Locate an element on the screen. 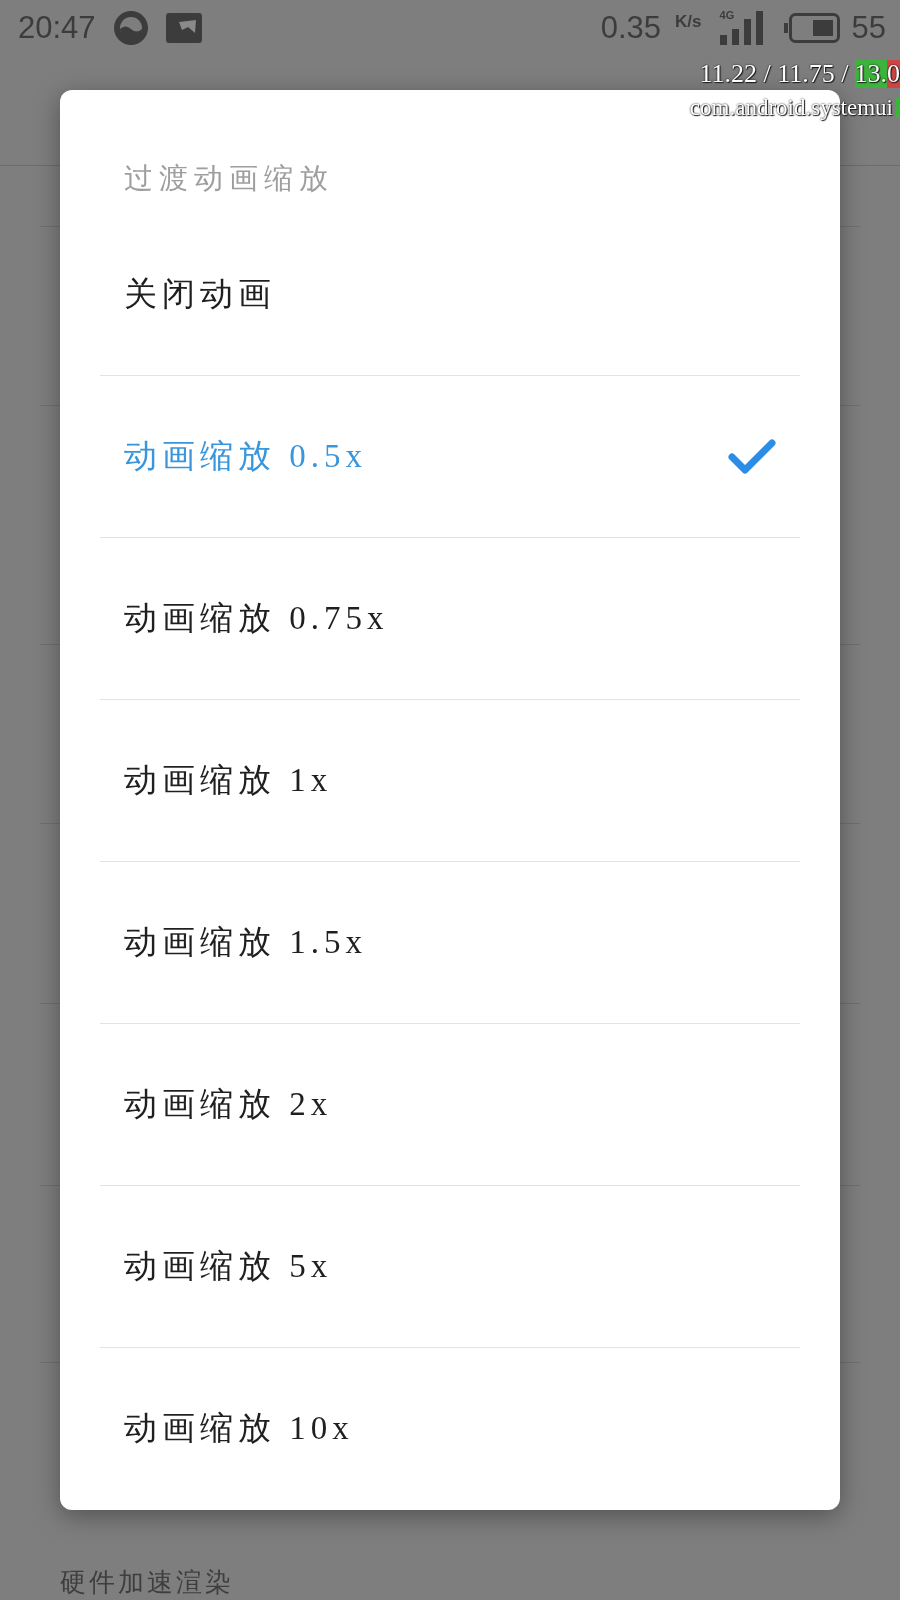 Image resolution: width=900 pixels, height=1600 pixels. scale-option: 动画缩放 10x is located at coordinates (450, 1428).